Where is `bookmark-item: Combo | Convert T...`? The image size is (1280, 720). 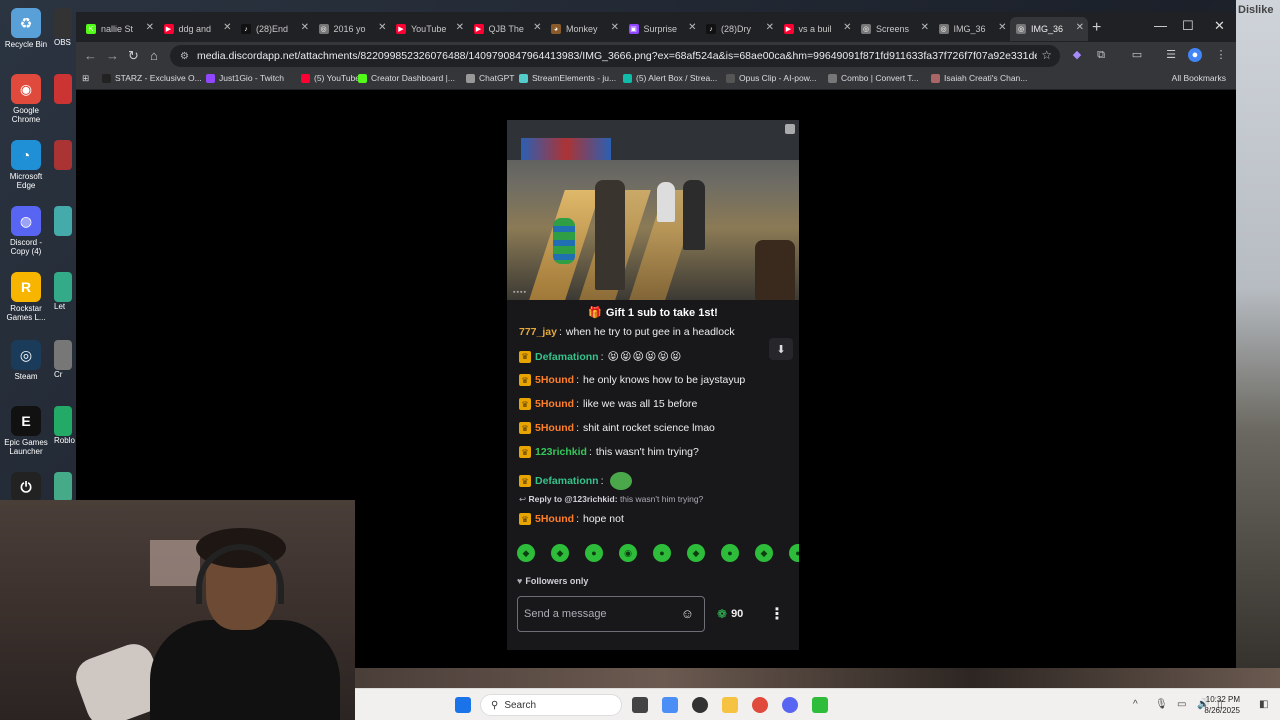 bookmark-item: Combo | Convert T... is located at coordinates (873, 78).